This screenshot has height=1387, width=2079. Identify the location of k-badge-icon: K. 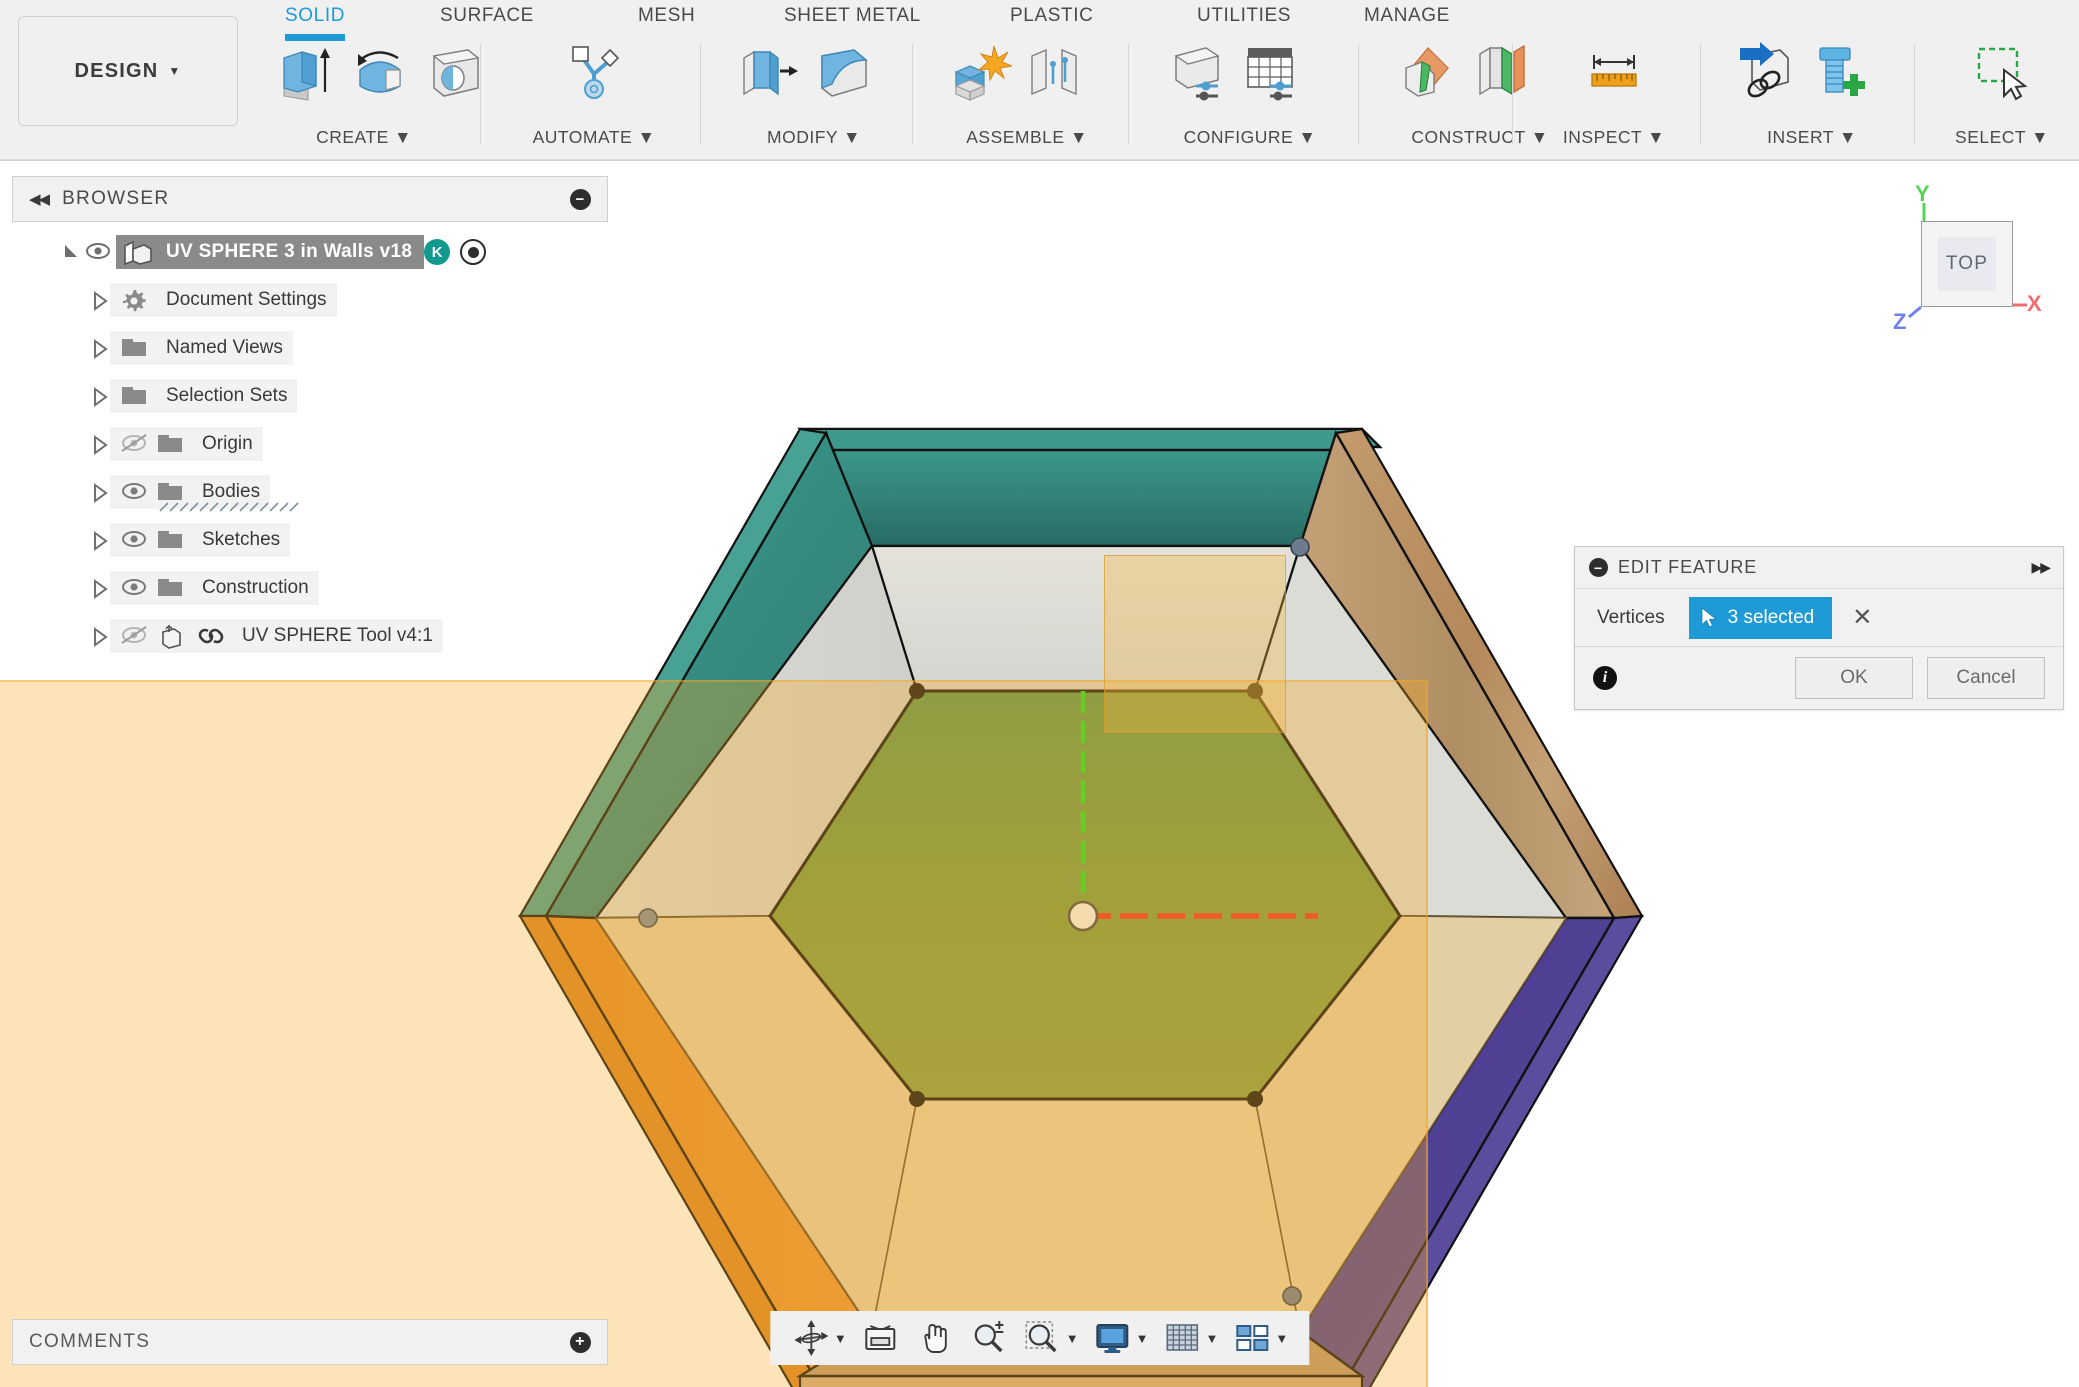
(437, 252).